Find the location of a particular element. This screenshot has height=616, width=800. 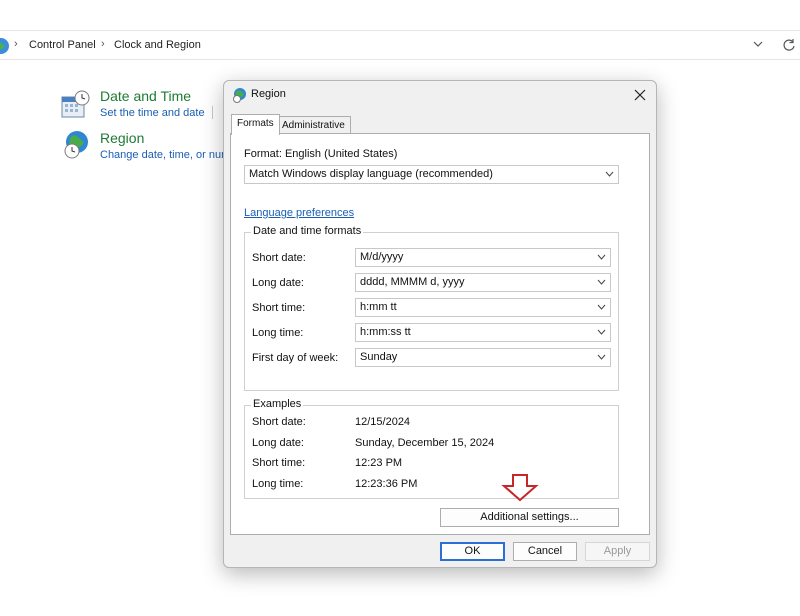

long-date-label: Long date: is located at coordinates (278, 283).